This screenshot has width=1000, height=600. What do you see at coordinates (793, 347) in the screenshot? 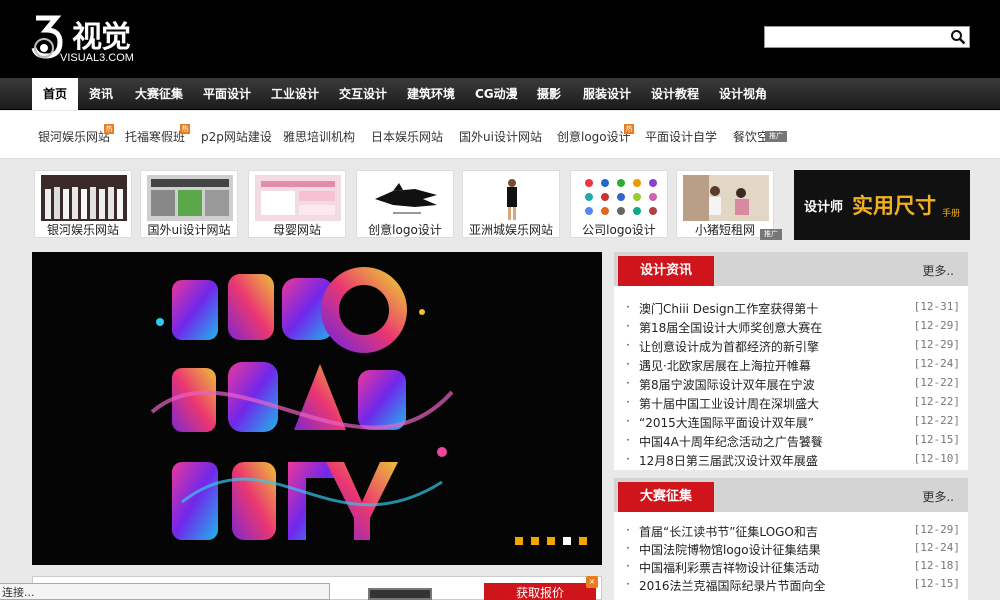
I see `news-item: · 让创意设计成为首都经济的新引擎 [12-29]` at bounding box center [793, 347].